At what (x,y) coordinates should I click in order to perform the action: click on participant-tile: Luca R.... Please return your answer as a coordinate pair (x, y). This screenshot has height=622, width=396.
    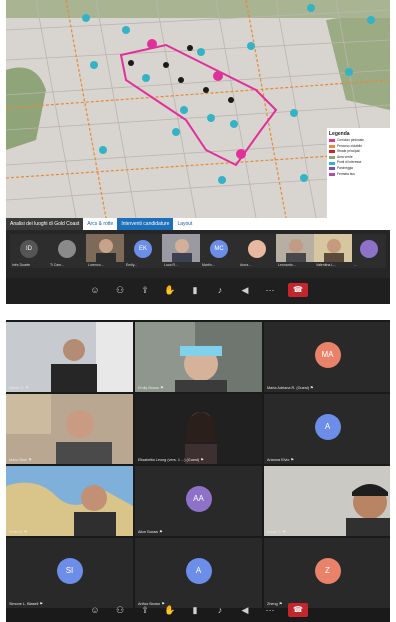
    Looking at the image, I should click on (182, 251).